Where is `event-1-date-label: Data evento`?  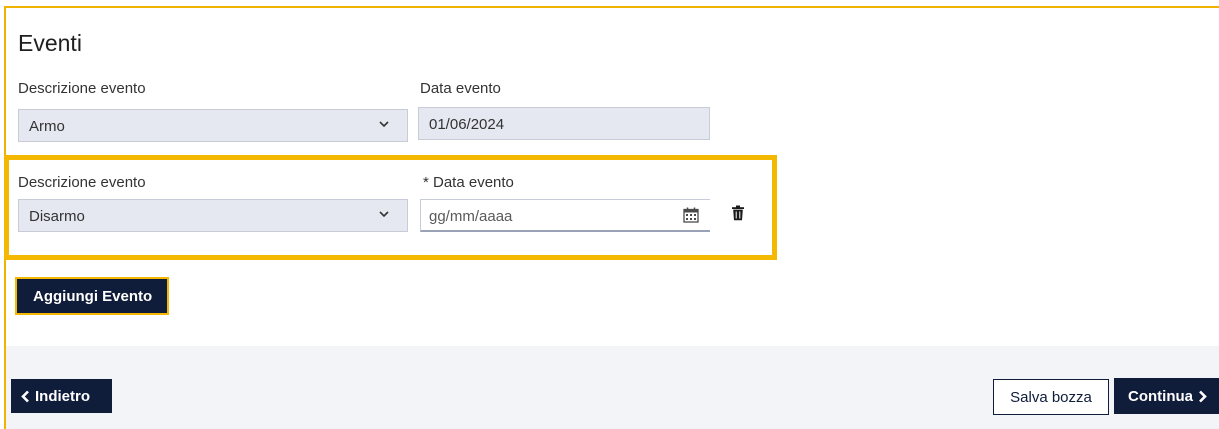
event-1-date-label: Data evento is located at coordinates (460, 88).